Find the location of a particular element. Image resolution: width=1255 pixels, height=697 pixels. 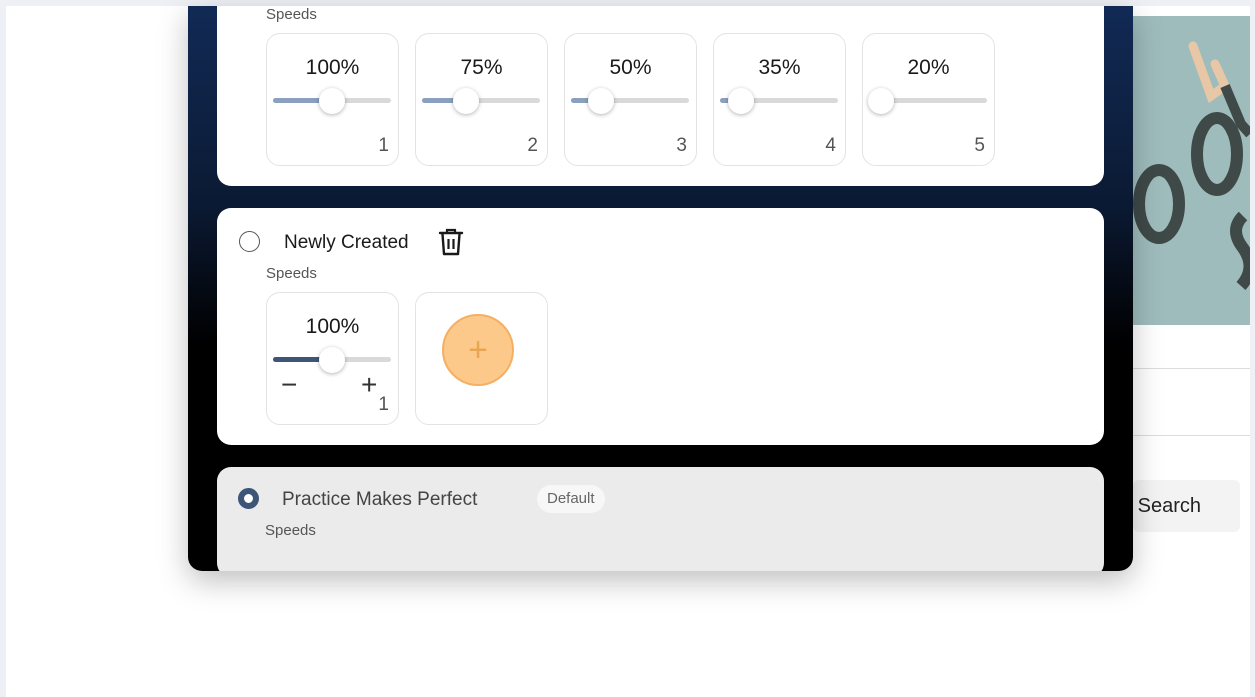

speed-tiles: 100% 1 75% 2 50% 3 35% 4 20% 5 is located at coordinates (630, 99).